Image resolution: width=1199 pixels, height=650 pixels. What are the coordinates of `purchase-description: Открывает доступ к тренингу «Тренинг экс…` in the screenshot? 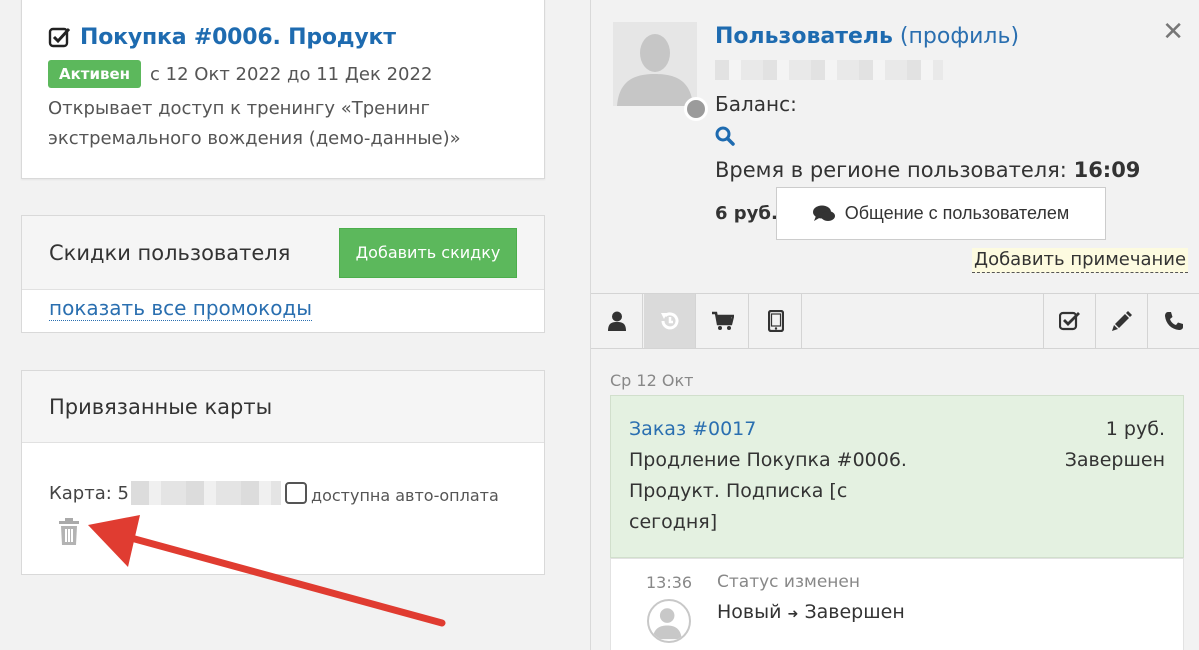 It's located at (254, 123).